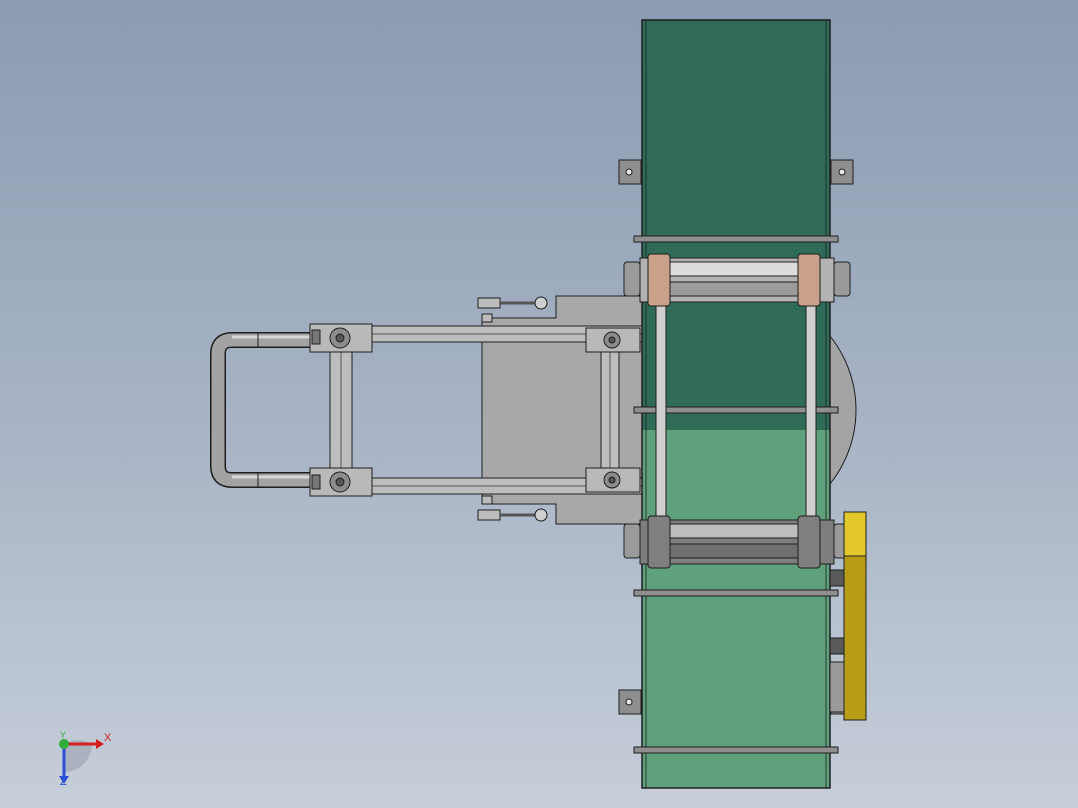  I want to click on bearing-block-bottom-left, so click(341, 482).